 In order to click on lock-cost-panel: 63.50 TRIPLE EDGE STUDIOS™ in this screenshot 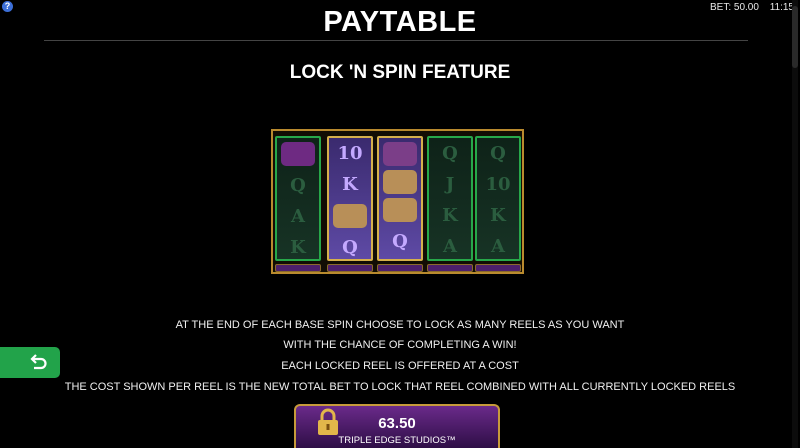, I will do `click(397, 426)`.